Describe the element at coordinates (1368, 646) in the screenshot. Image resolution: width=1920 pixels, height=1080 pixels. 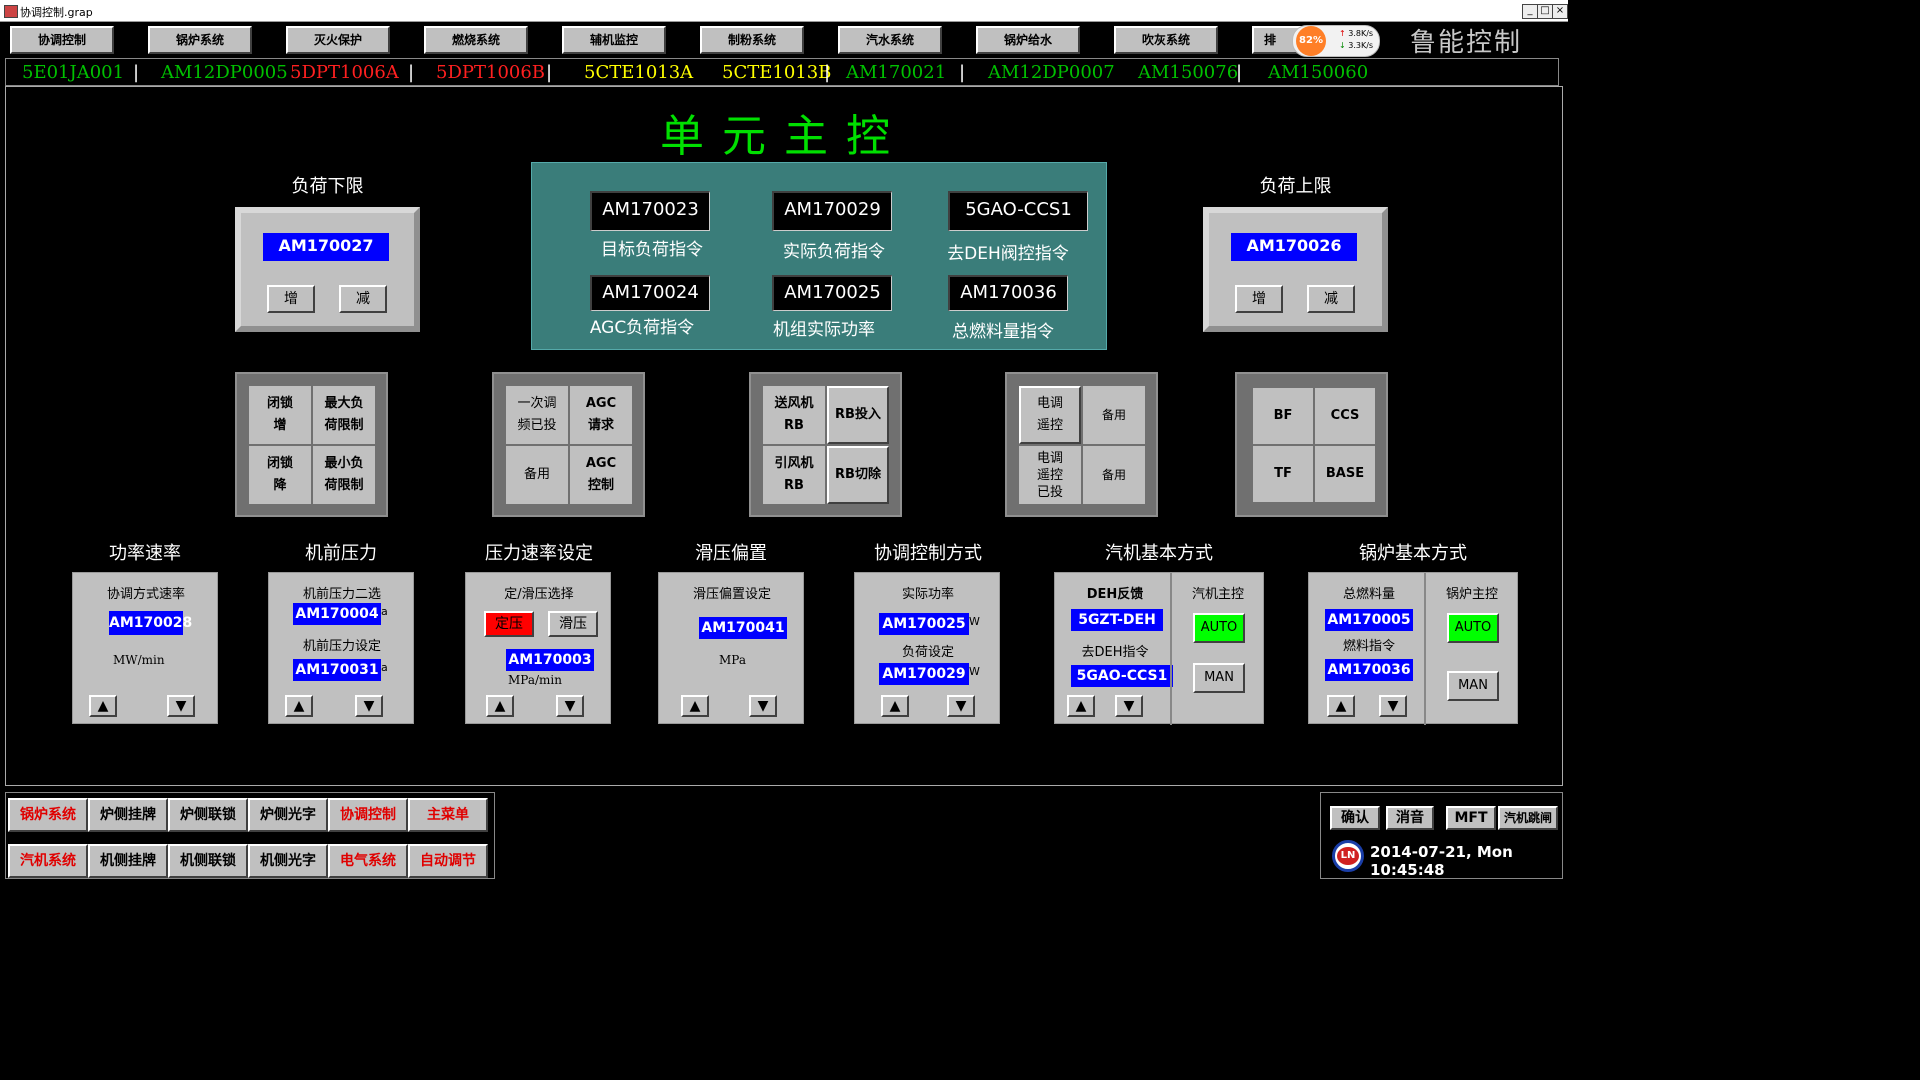
I see `fuel-cmd-label: 燃料指令` at that location.